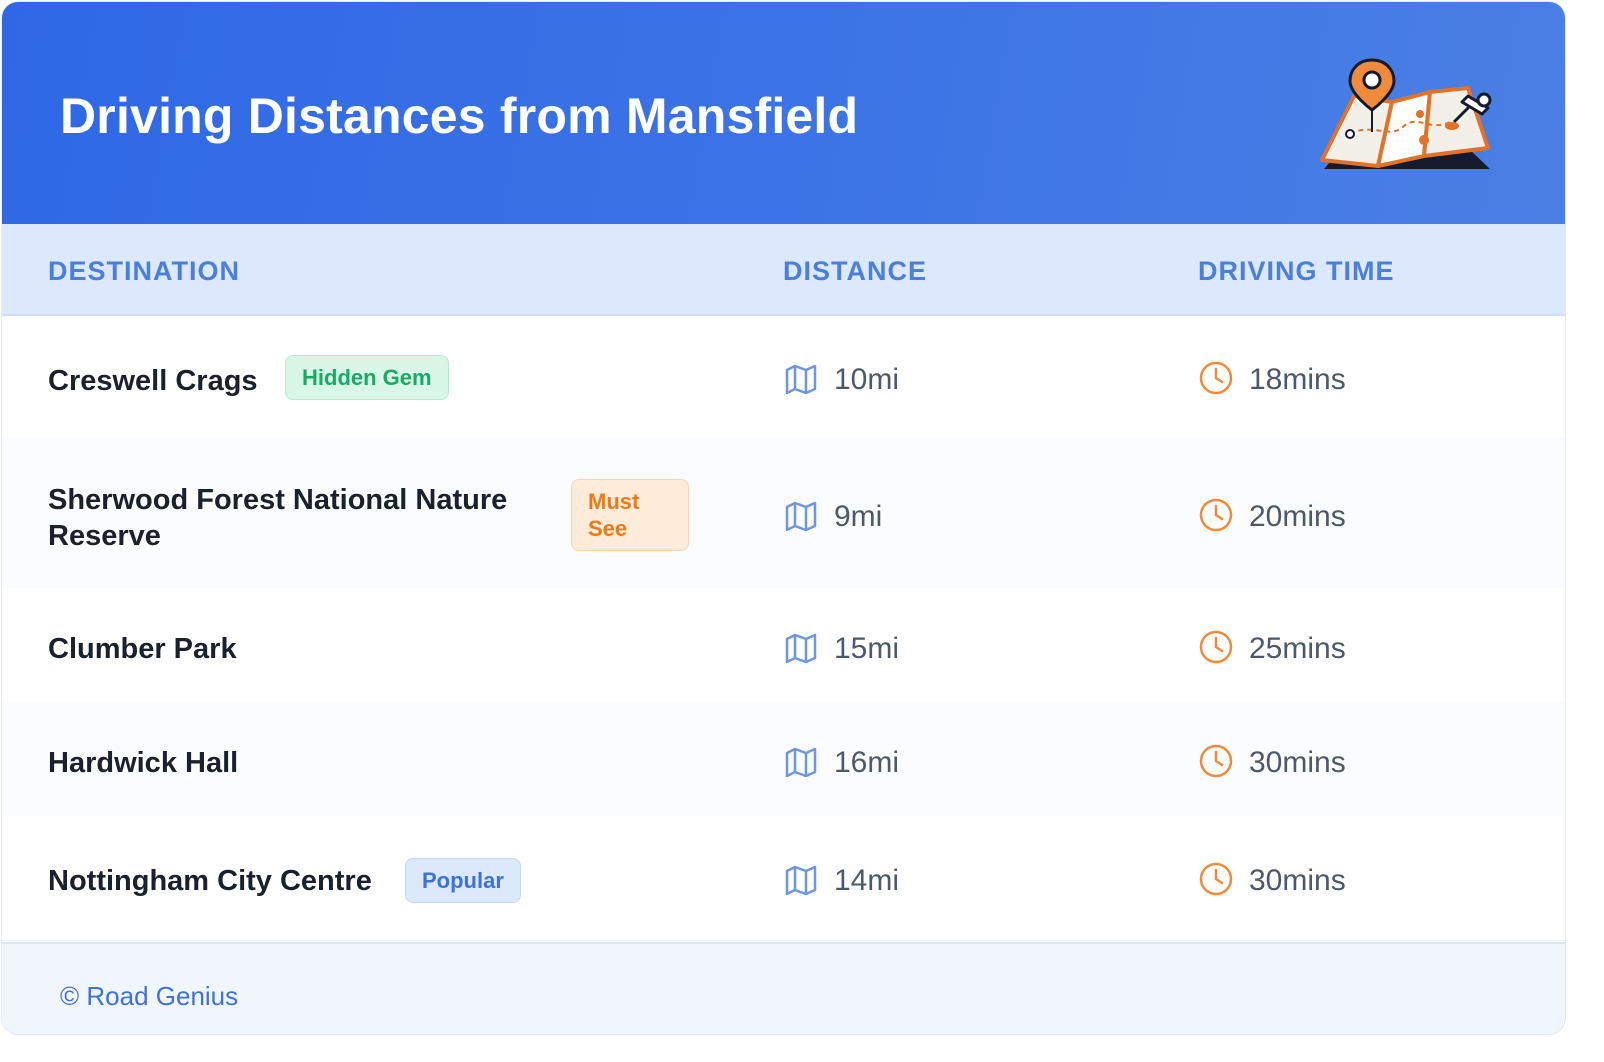 The image size is (1604, 1062). What do you see at coordinates (630, 515) in the screenshot?
I see `must-see-badge: Must See` at bounding box center [630, 515].